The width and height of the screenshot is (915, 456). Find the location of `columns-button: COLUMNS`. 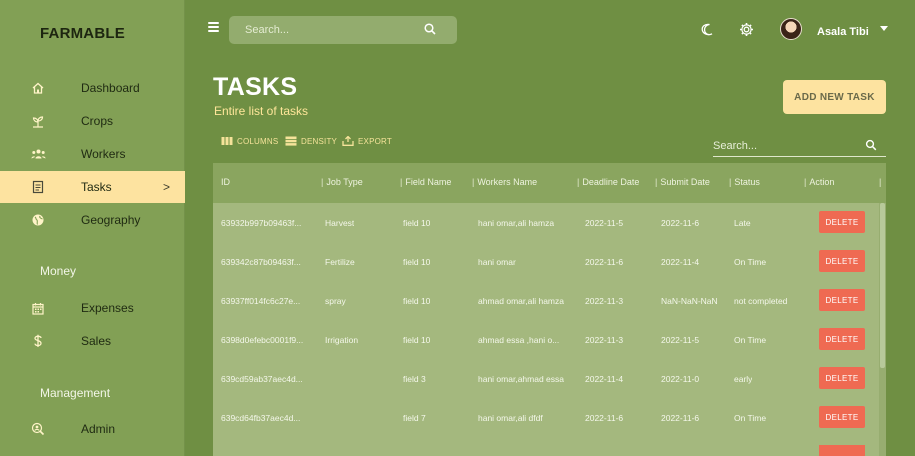

columns-button: COLUMNS is located at coordinates (249, 141).